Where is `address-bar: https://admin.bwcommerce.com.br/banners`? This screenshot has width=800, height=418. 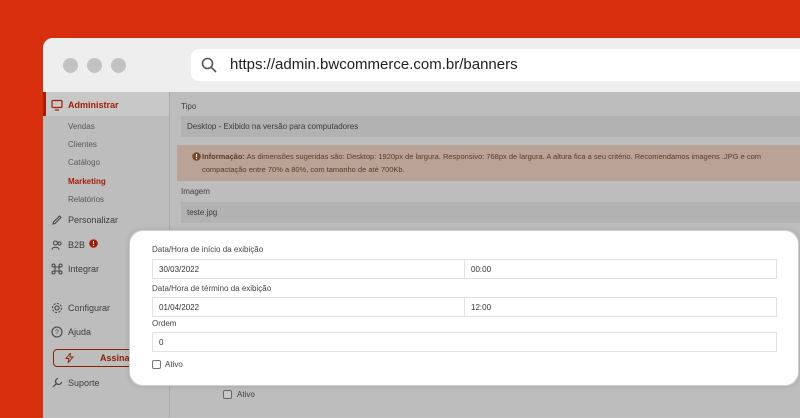 address-bar: https://admin.bwcommerce.com.br/banners is located at coordinates (495, 65).